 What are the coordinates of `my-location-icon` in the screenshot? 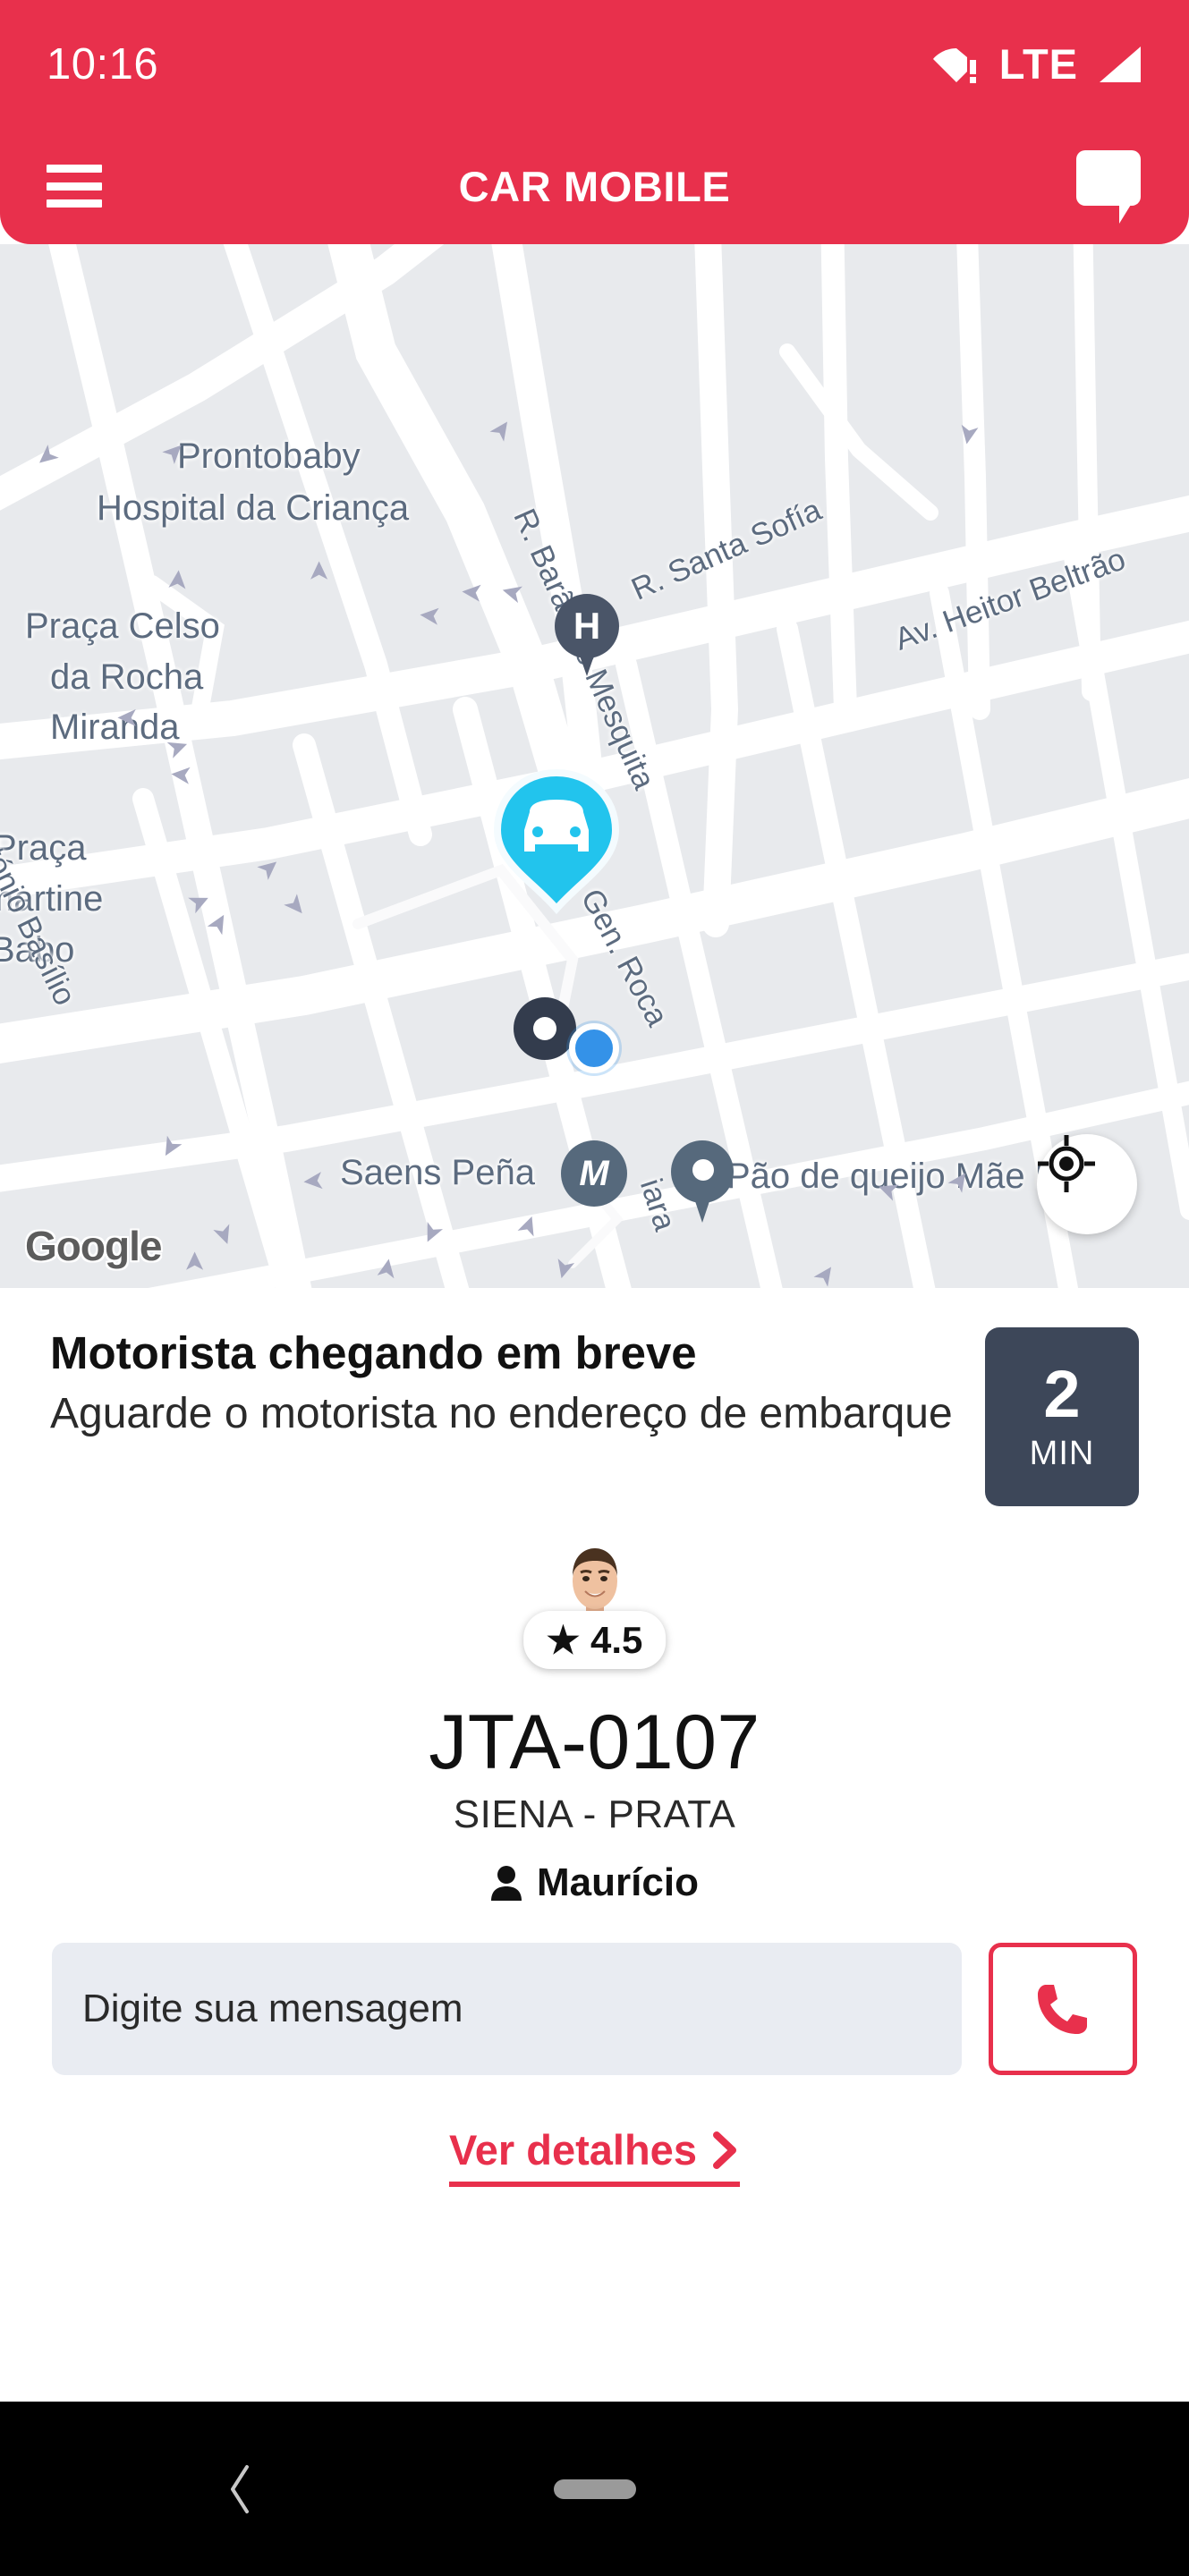 It's located at (1087, 1184).